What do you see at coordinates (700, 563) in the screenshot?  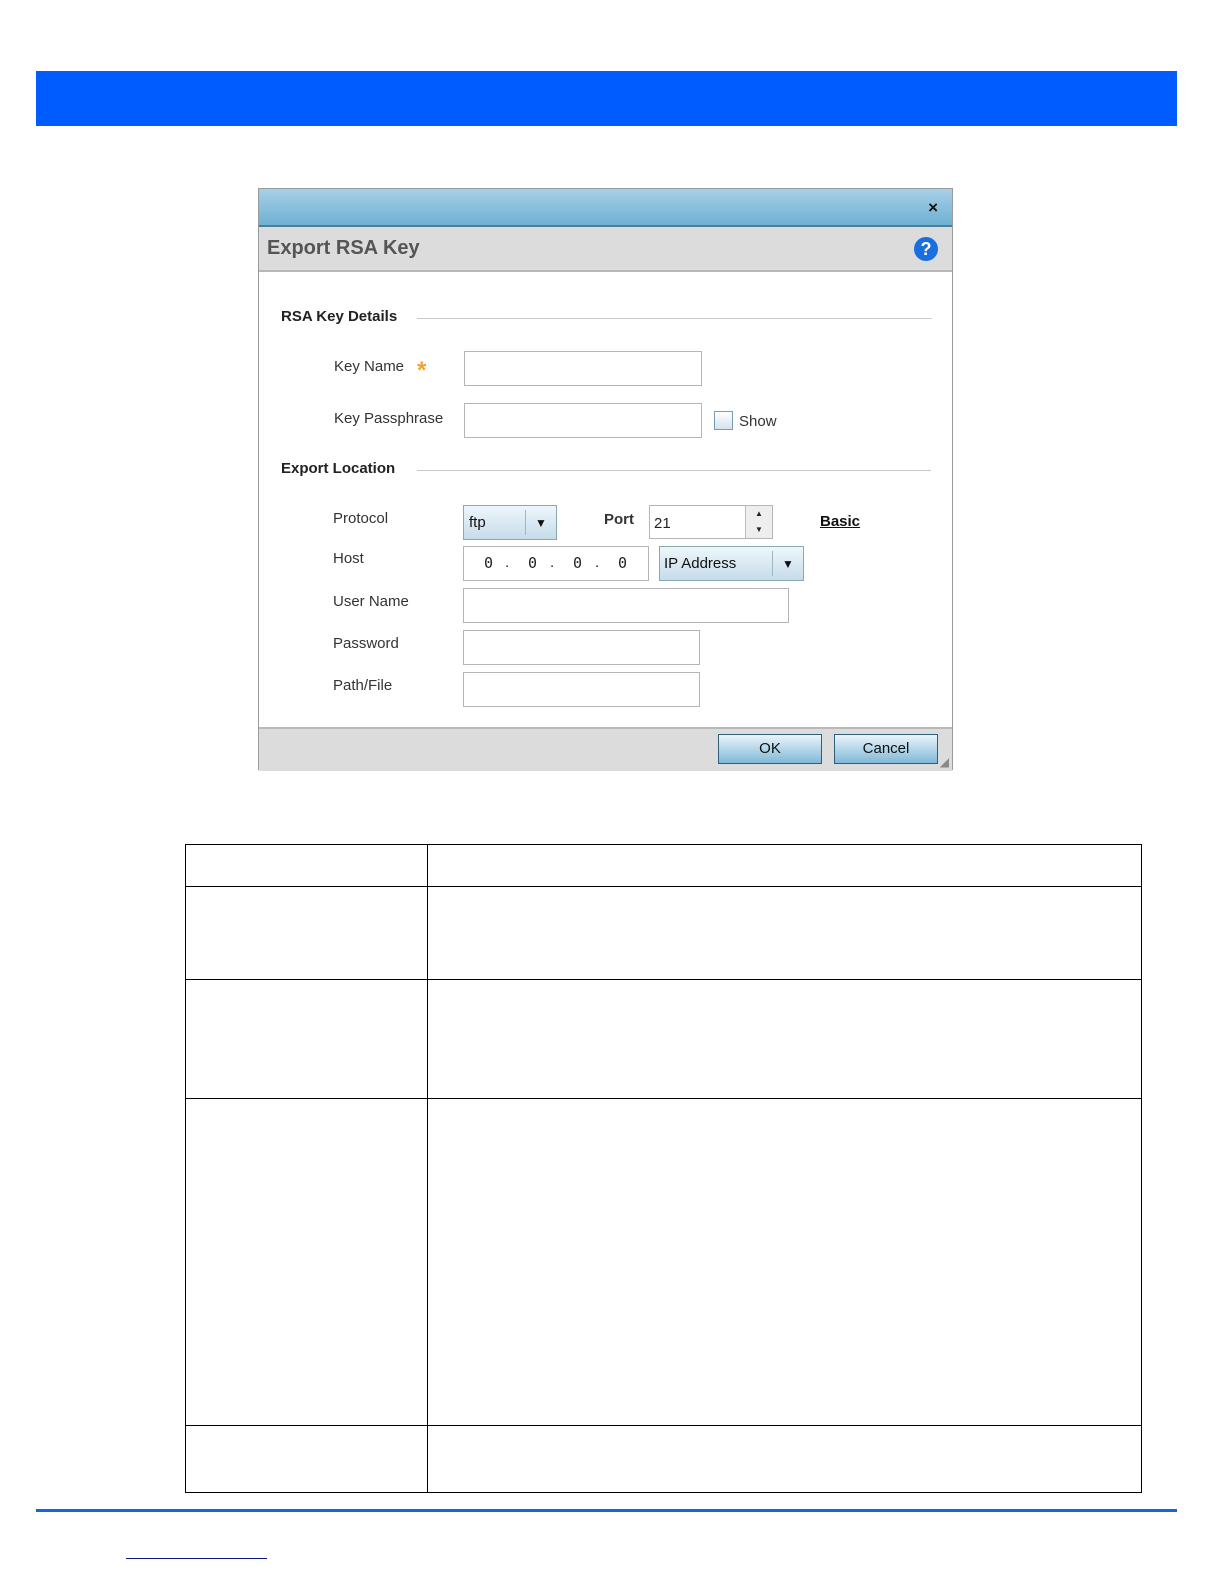 I see `host-type-value: IP Address` at bounding box center [700, 563].